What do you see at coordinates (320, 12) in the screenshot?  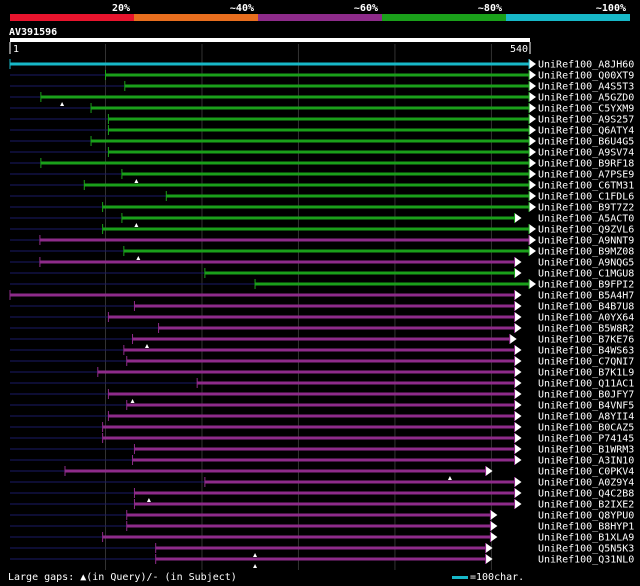 I see `identity-legend: 20% ~40% ~60% ~80% ~100%` at bounding box center [320, 12].